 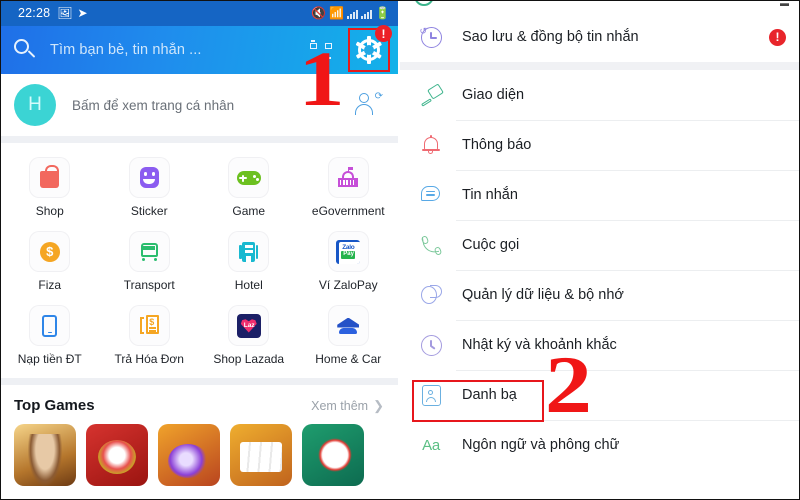 I want to click on status-bar: 22:28 🖼 ➤ 🔇 📶 🔋, so click(x=199, y=13).